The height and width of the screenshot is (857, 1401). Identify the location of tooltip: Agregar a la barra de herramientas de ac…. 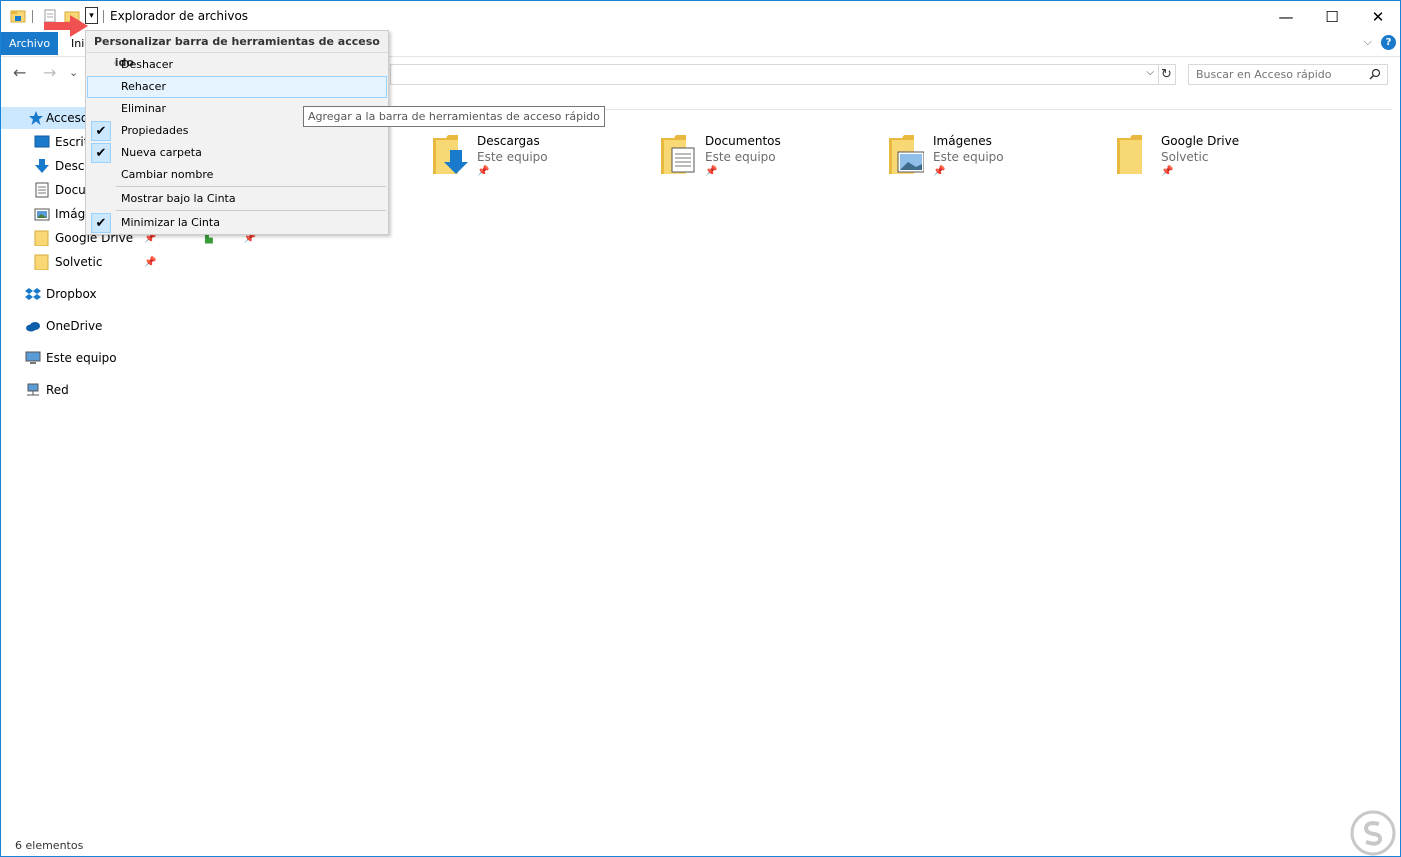
(454, 116).